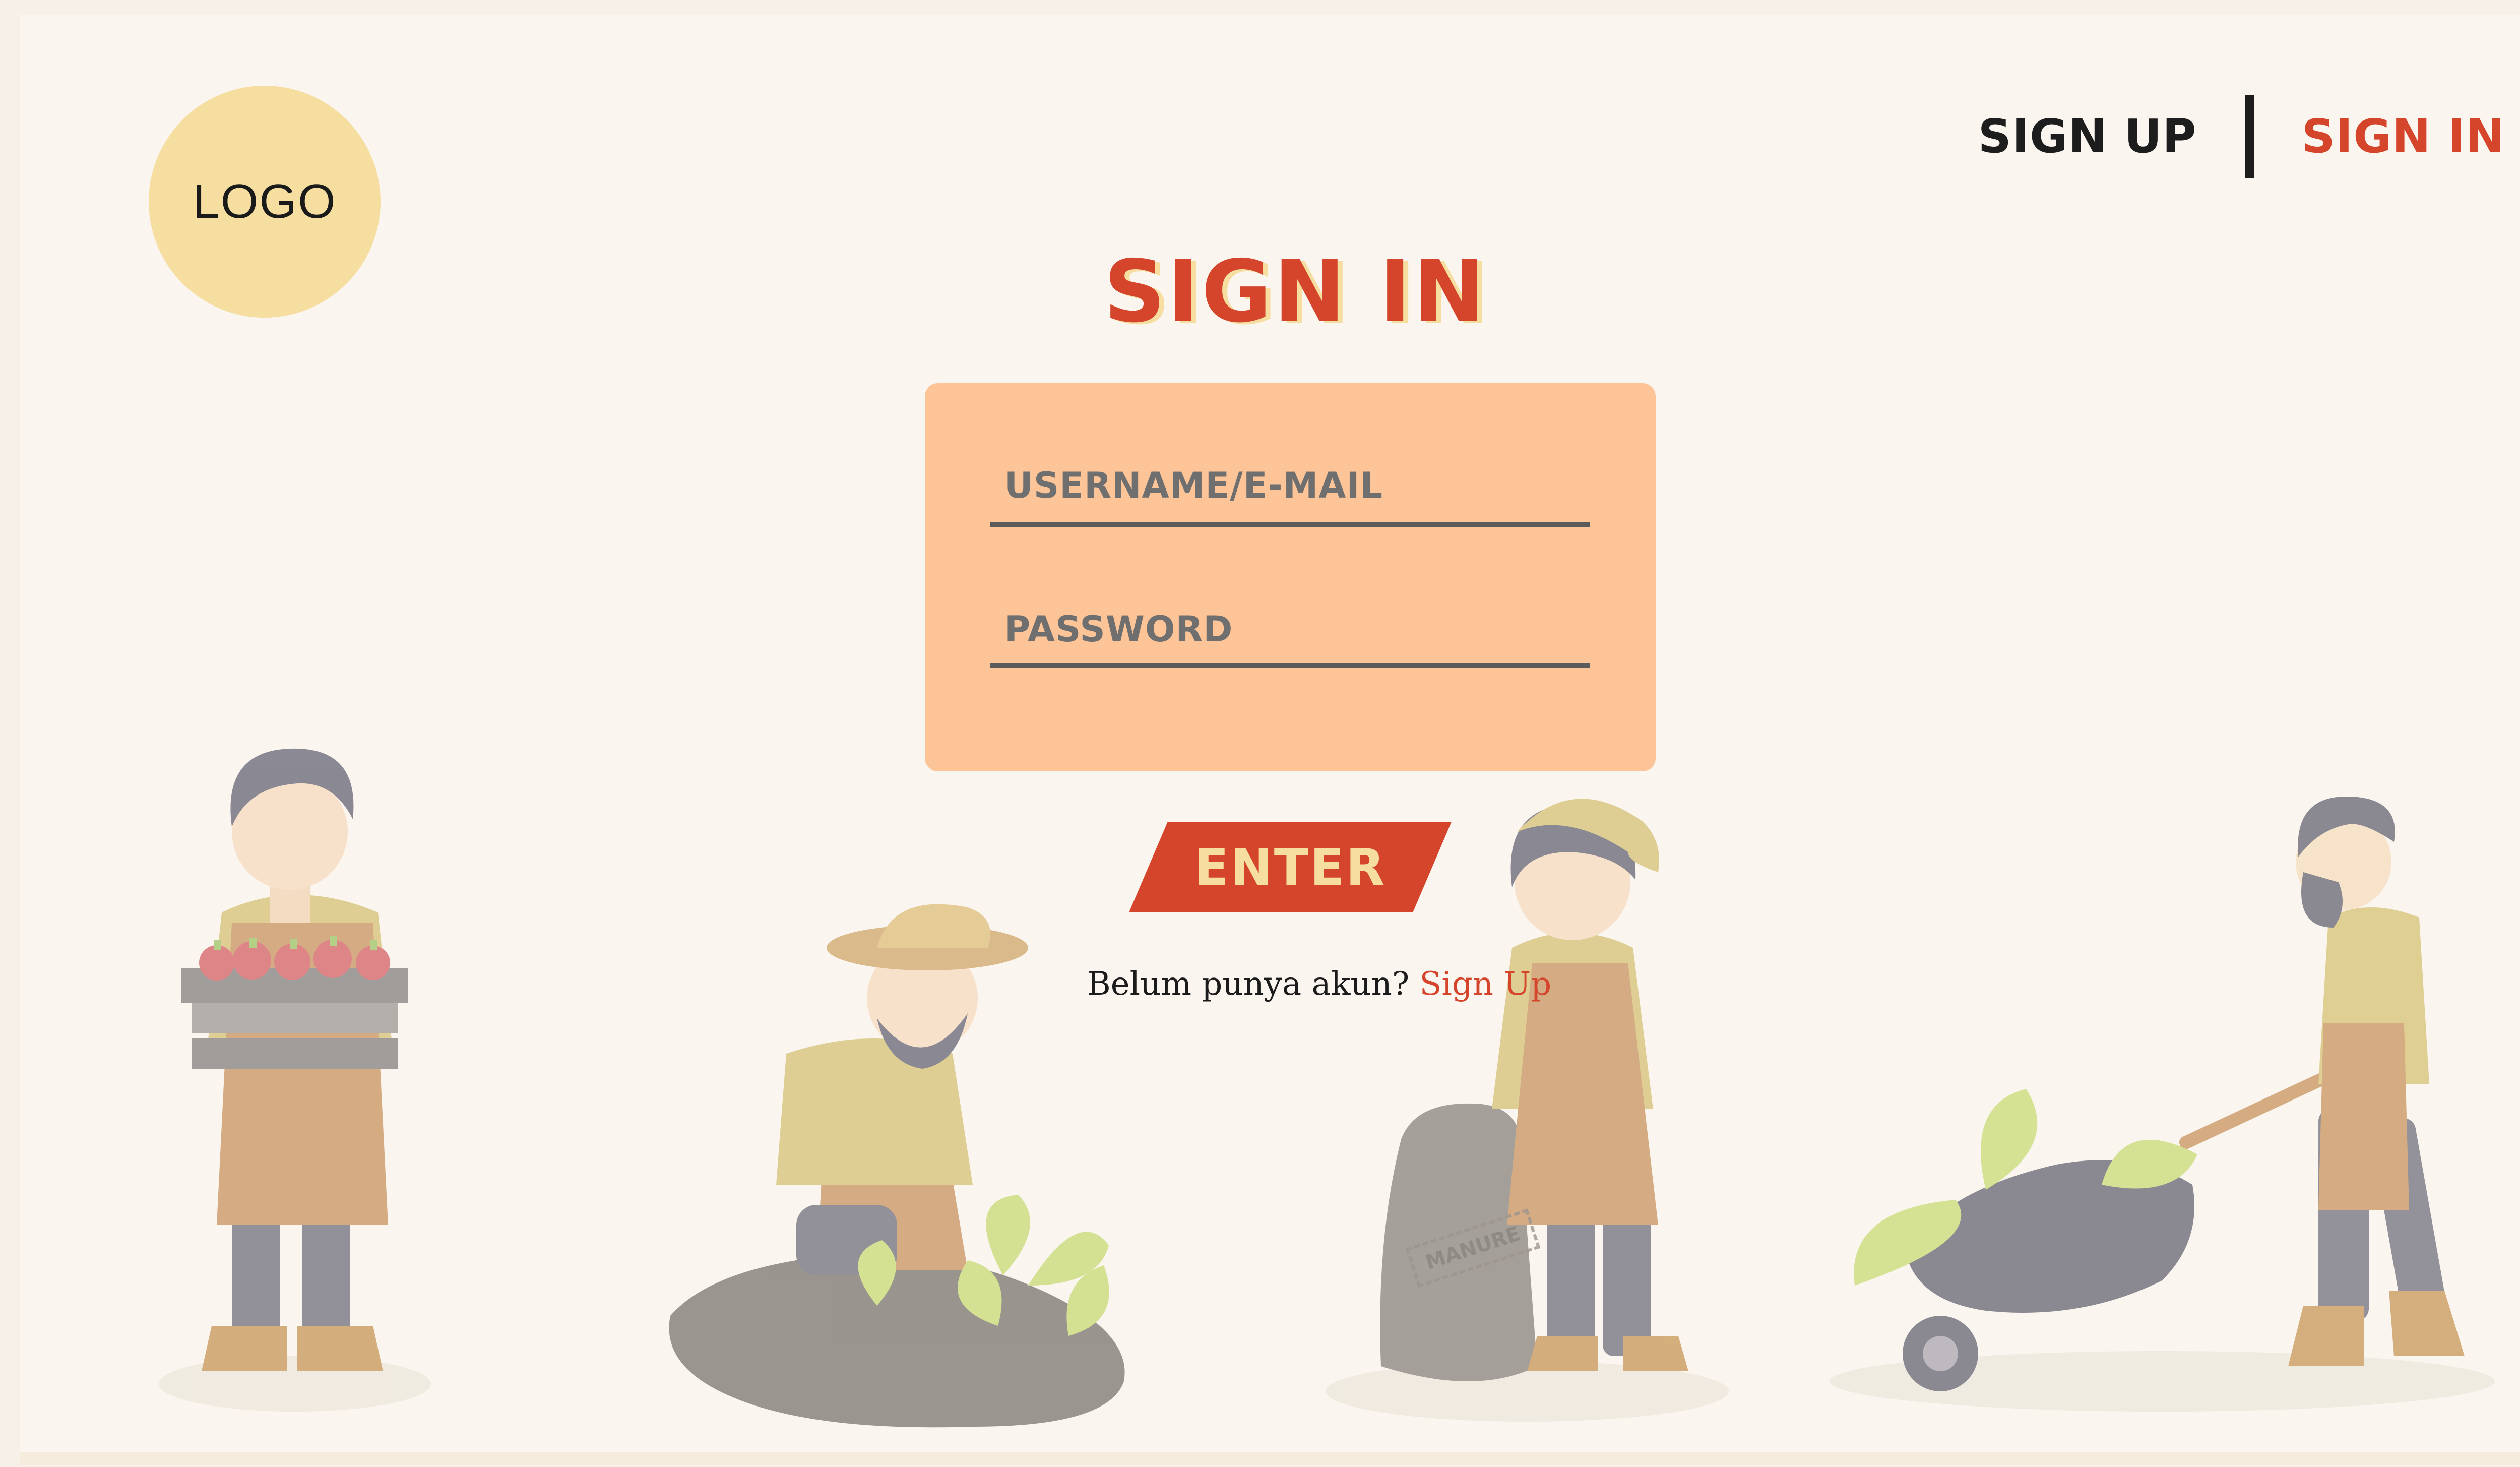  Describe the element at coordinates (1290, 493) in the screenshot. I see `username-input` at that location.